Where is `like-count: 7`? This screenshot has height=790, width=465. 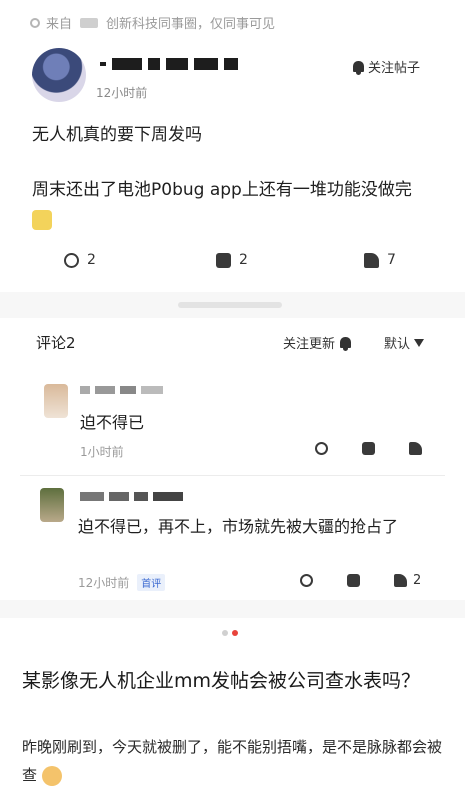
like-count: 7 is located at coordinates (391, 260).